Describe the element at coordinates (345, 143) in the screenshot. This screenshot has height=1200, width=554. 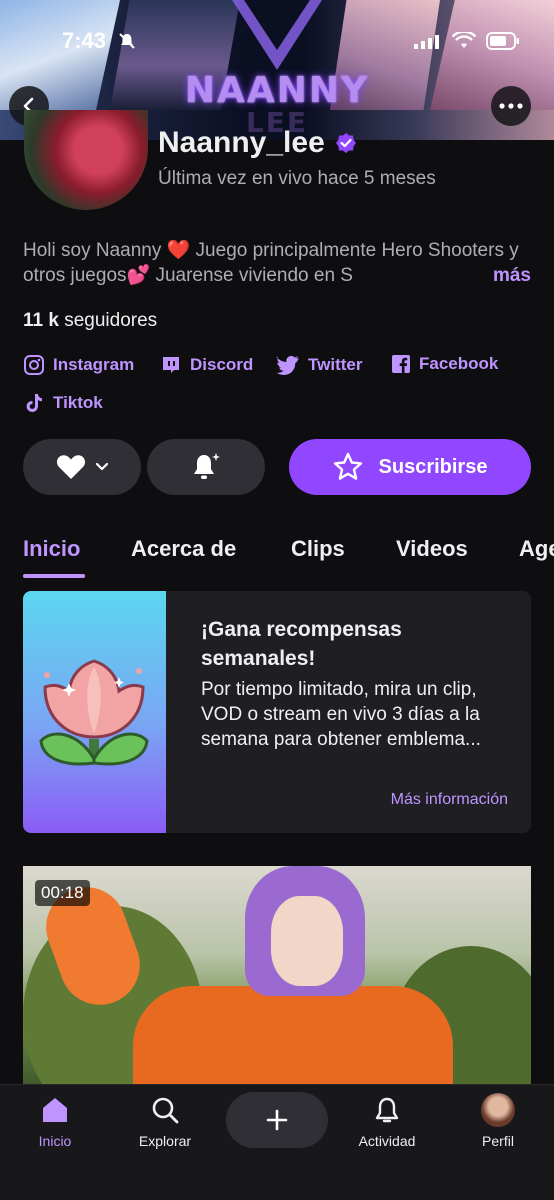
I see `verified-badge-icon` at that location.